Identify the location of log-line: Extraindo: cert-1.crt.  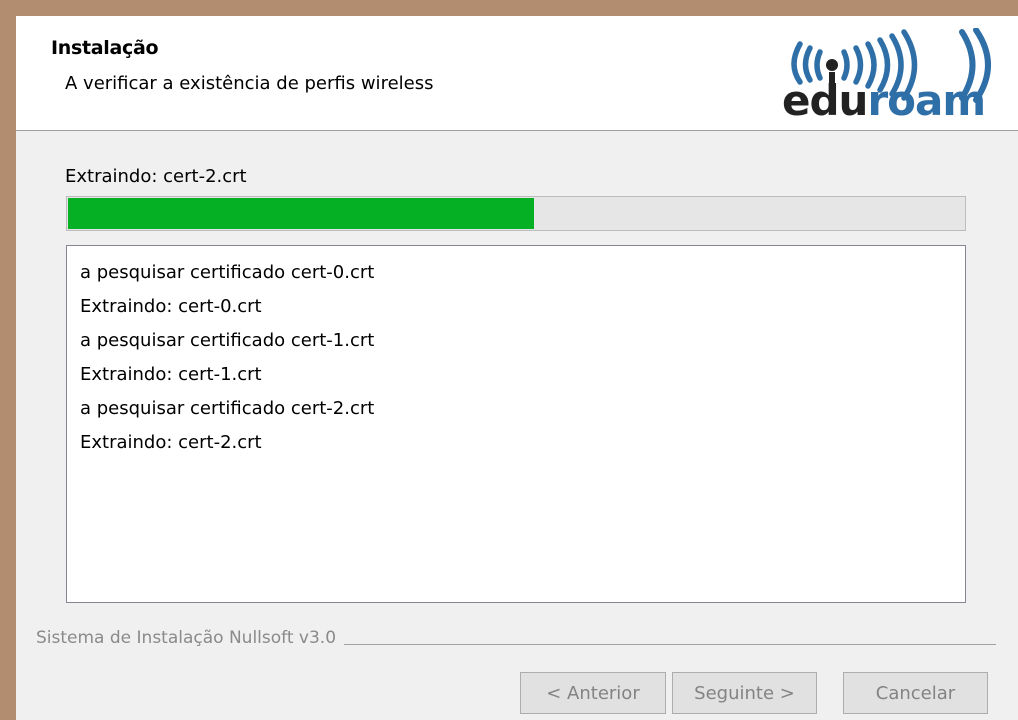
(171, 374).